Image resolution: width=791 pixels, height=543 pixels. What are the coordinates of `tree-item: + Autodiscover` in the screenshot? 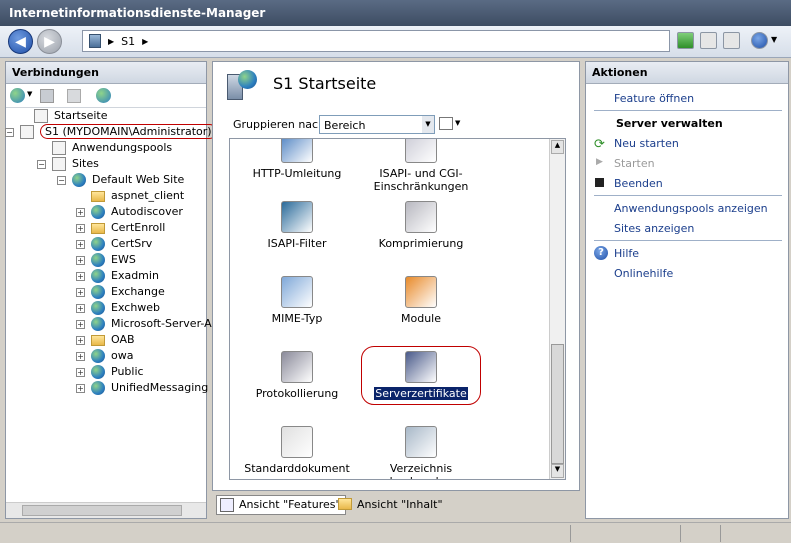 It's located at (129, 212).